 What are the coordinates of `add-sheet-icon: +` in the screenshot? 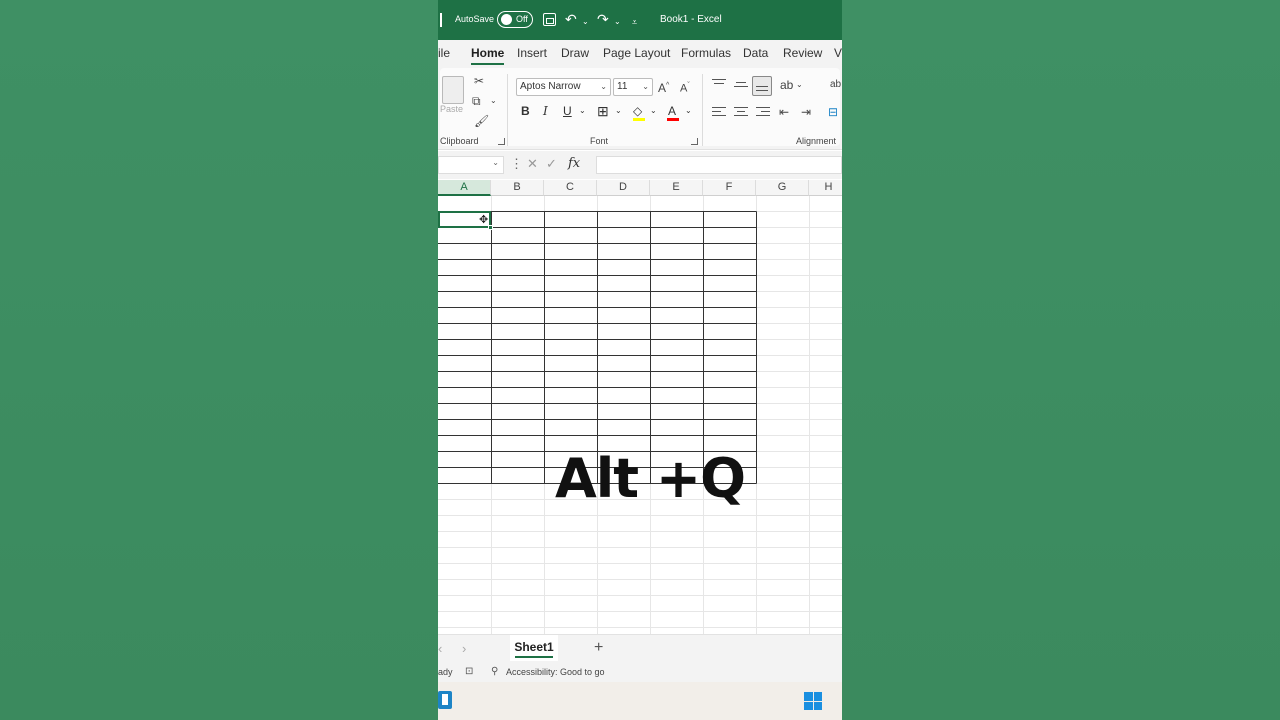 It's located at (598, 648).